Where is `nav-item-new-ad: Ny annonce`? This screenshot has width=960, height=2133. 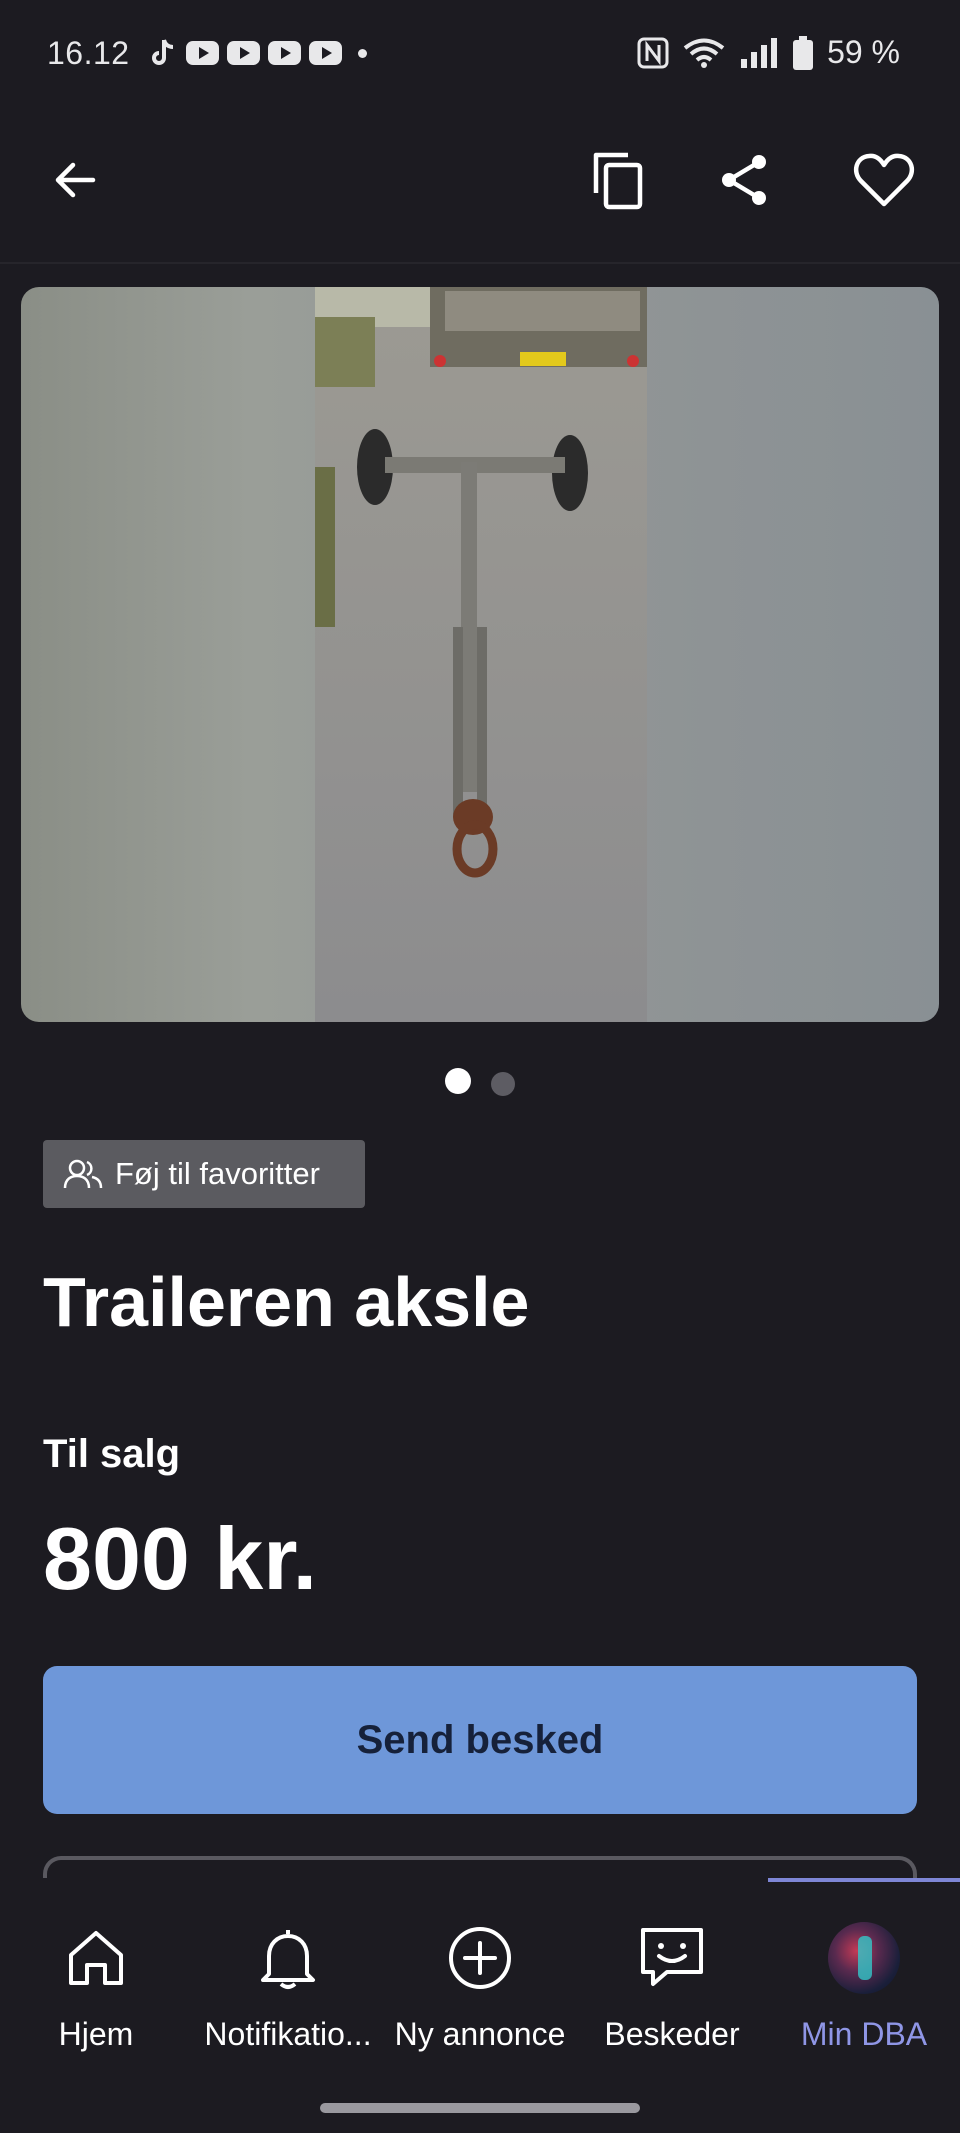 nav-item-new-ad: Ny annonce is located at coordinates (480, 1985).